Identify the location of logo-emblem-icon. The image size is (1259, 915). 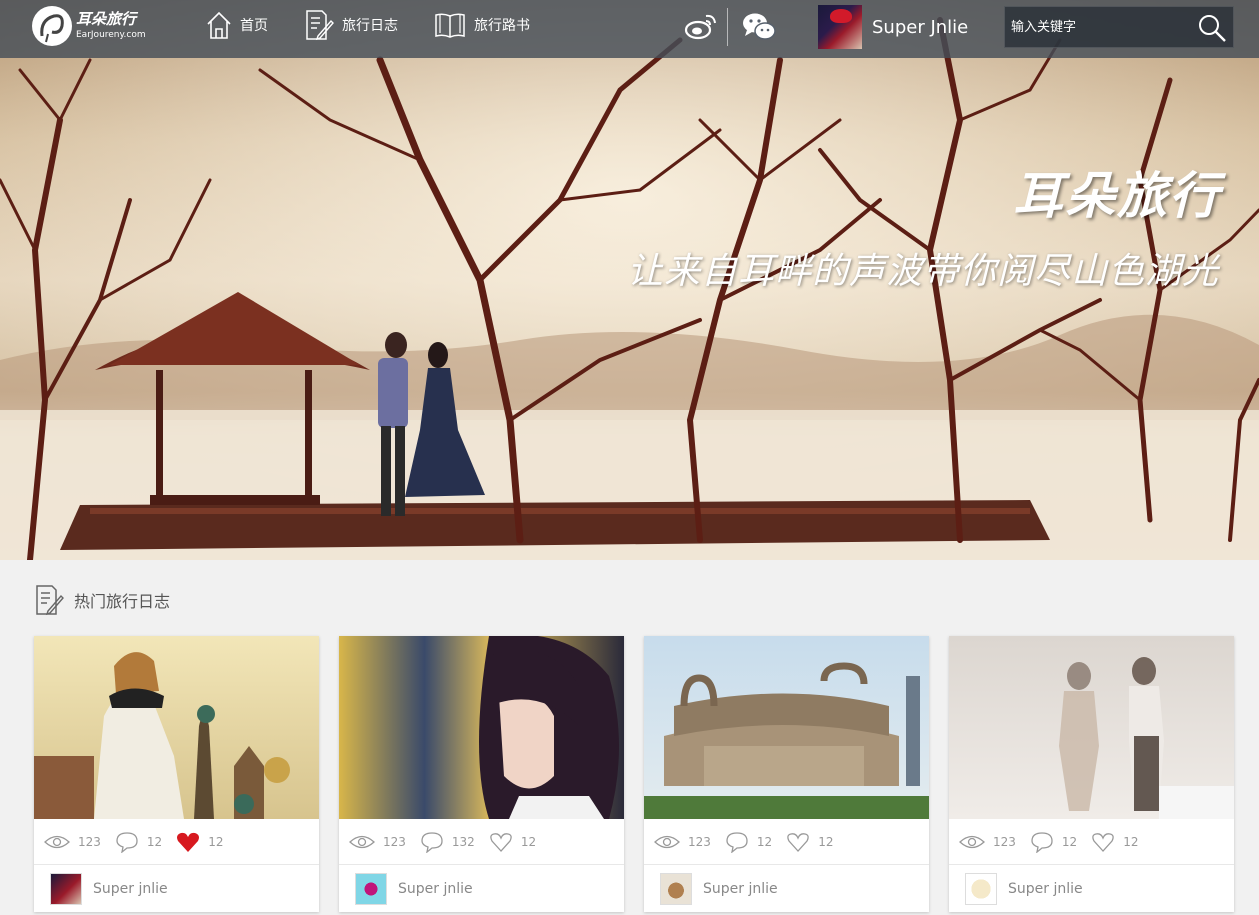
(52, 26).